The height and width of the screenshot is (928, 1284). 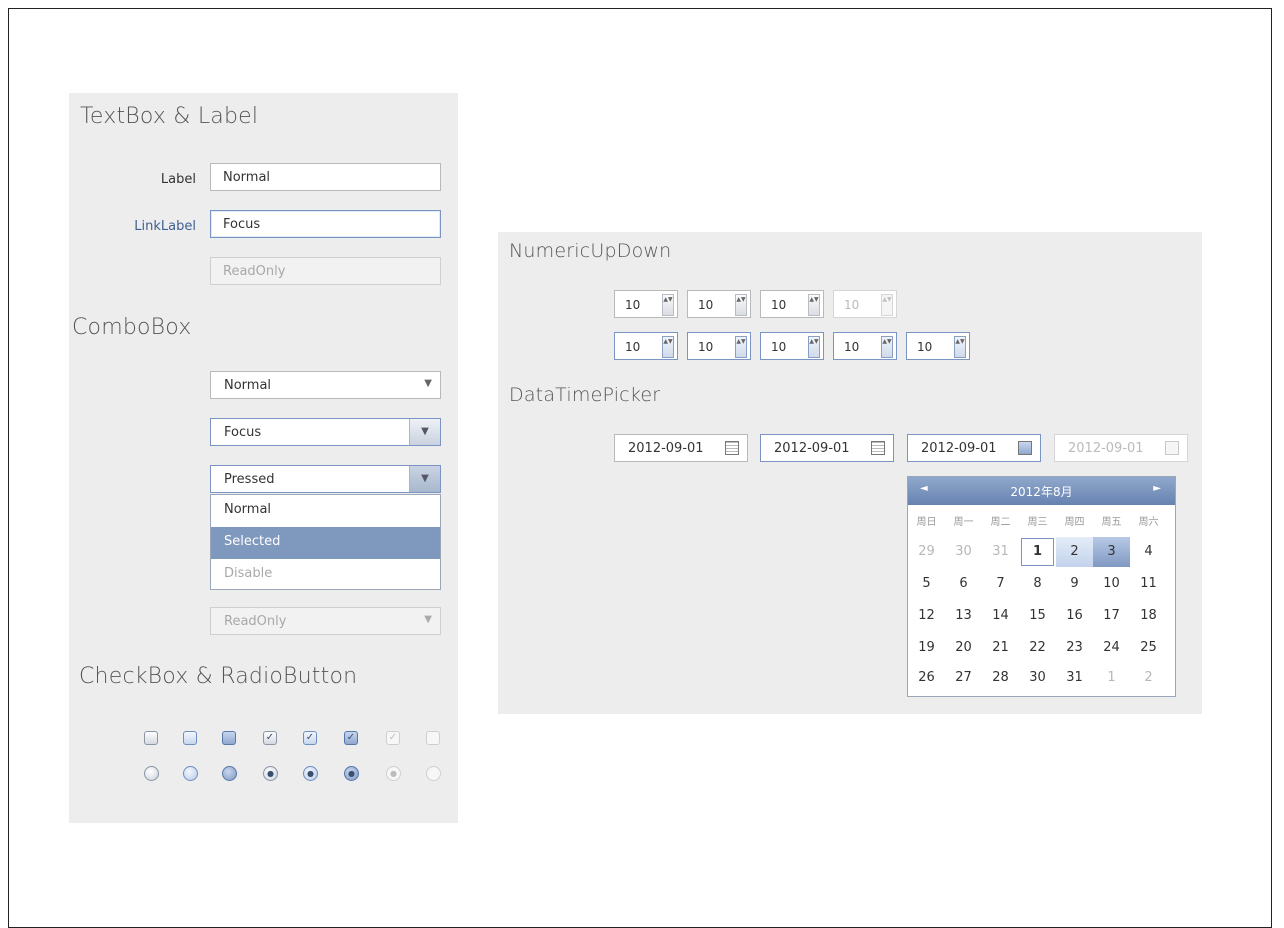 I want to click on radio-unchecked-normal, so click(x=151, y=773).